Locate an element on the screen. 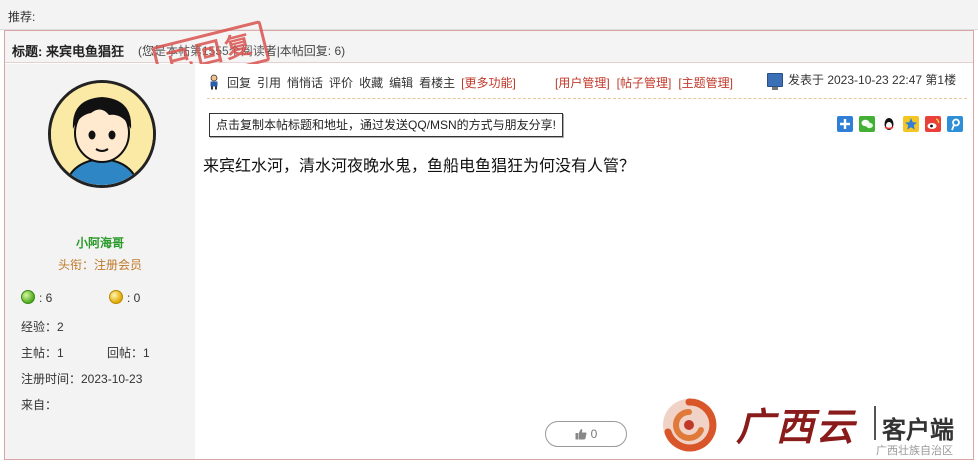 This screenshot has height=464, width=978. avatar-illustration is located at coordinates (102, 134).